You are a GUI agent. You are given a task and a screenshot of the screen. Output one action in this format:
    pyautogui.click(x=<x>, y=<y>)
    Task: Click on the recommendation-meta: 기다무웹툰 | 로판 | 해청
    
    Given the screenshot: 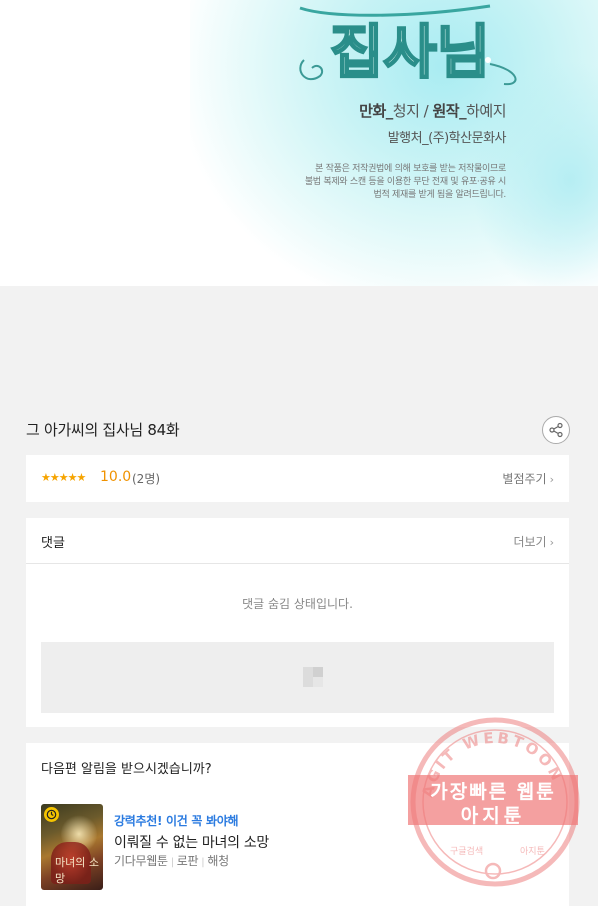 What is the action you would take?
    pyautogui.click(x=171, y=860)
    